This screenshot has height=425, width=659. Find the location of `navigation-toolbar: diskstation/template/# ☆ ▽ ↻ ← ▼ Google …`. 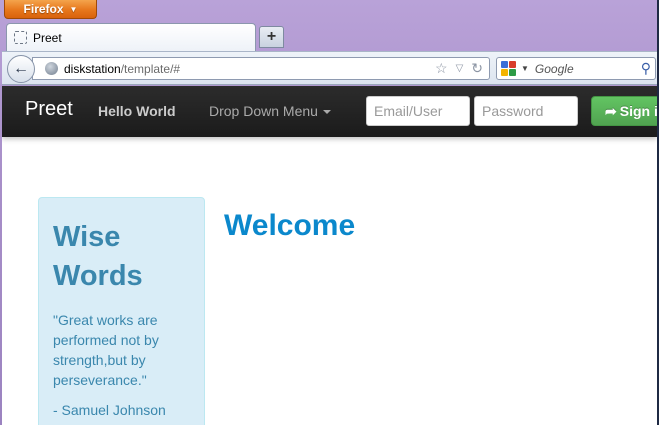

navigation-toolbar: diskstation/template/# ☆ ▽ ↻ ← ▼ Google … is located at coordinates (329, 68).